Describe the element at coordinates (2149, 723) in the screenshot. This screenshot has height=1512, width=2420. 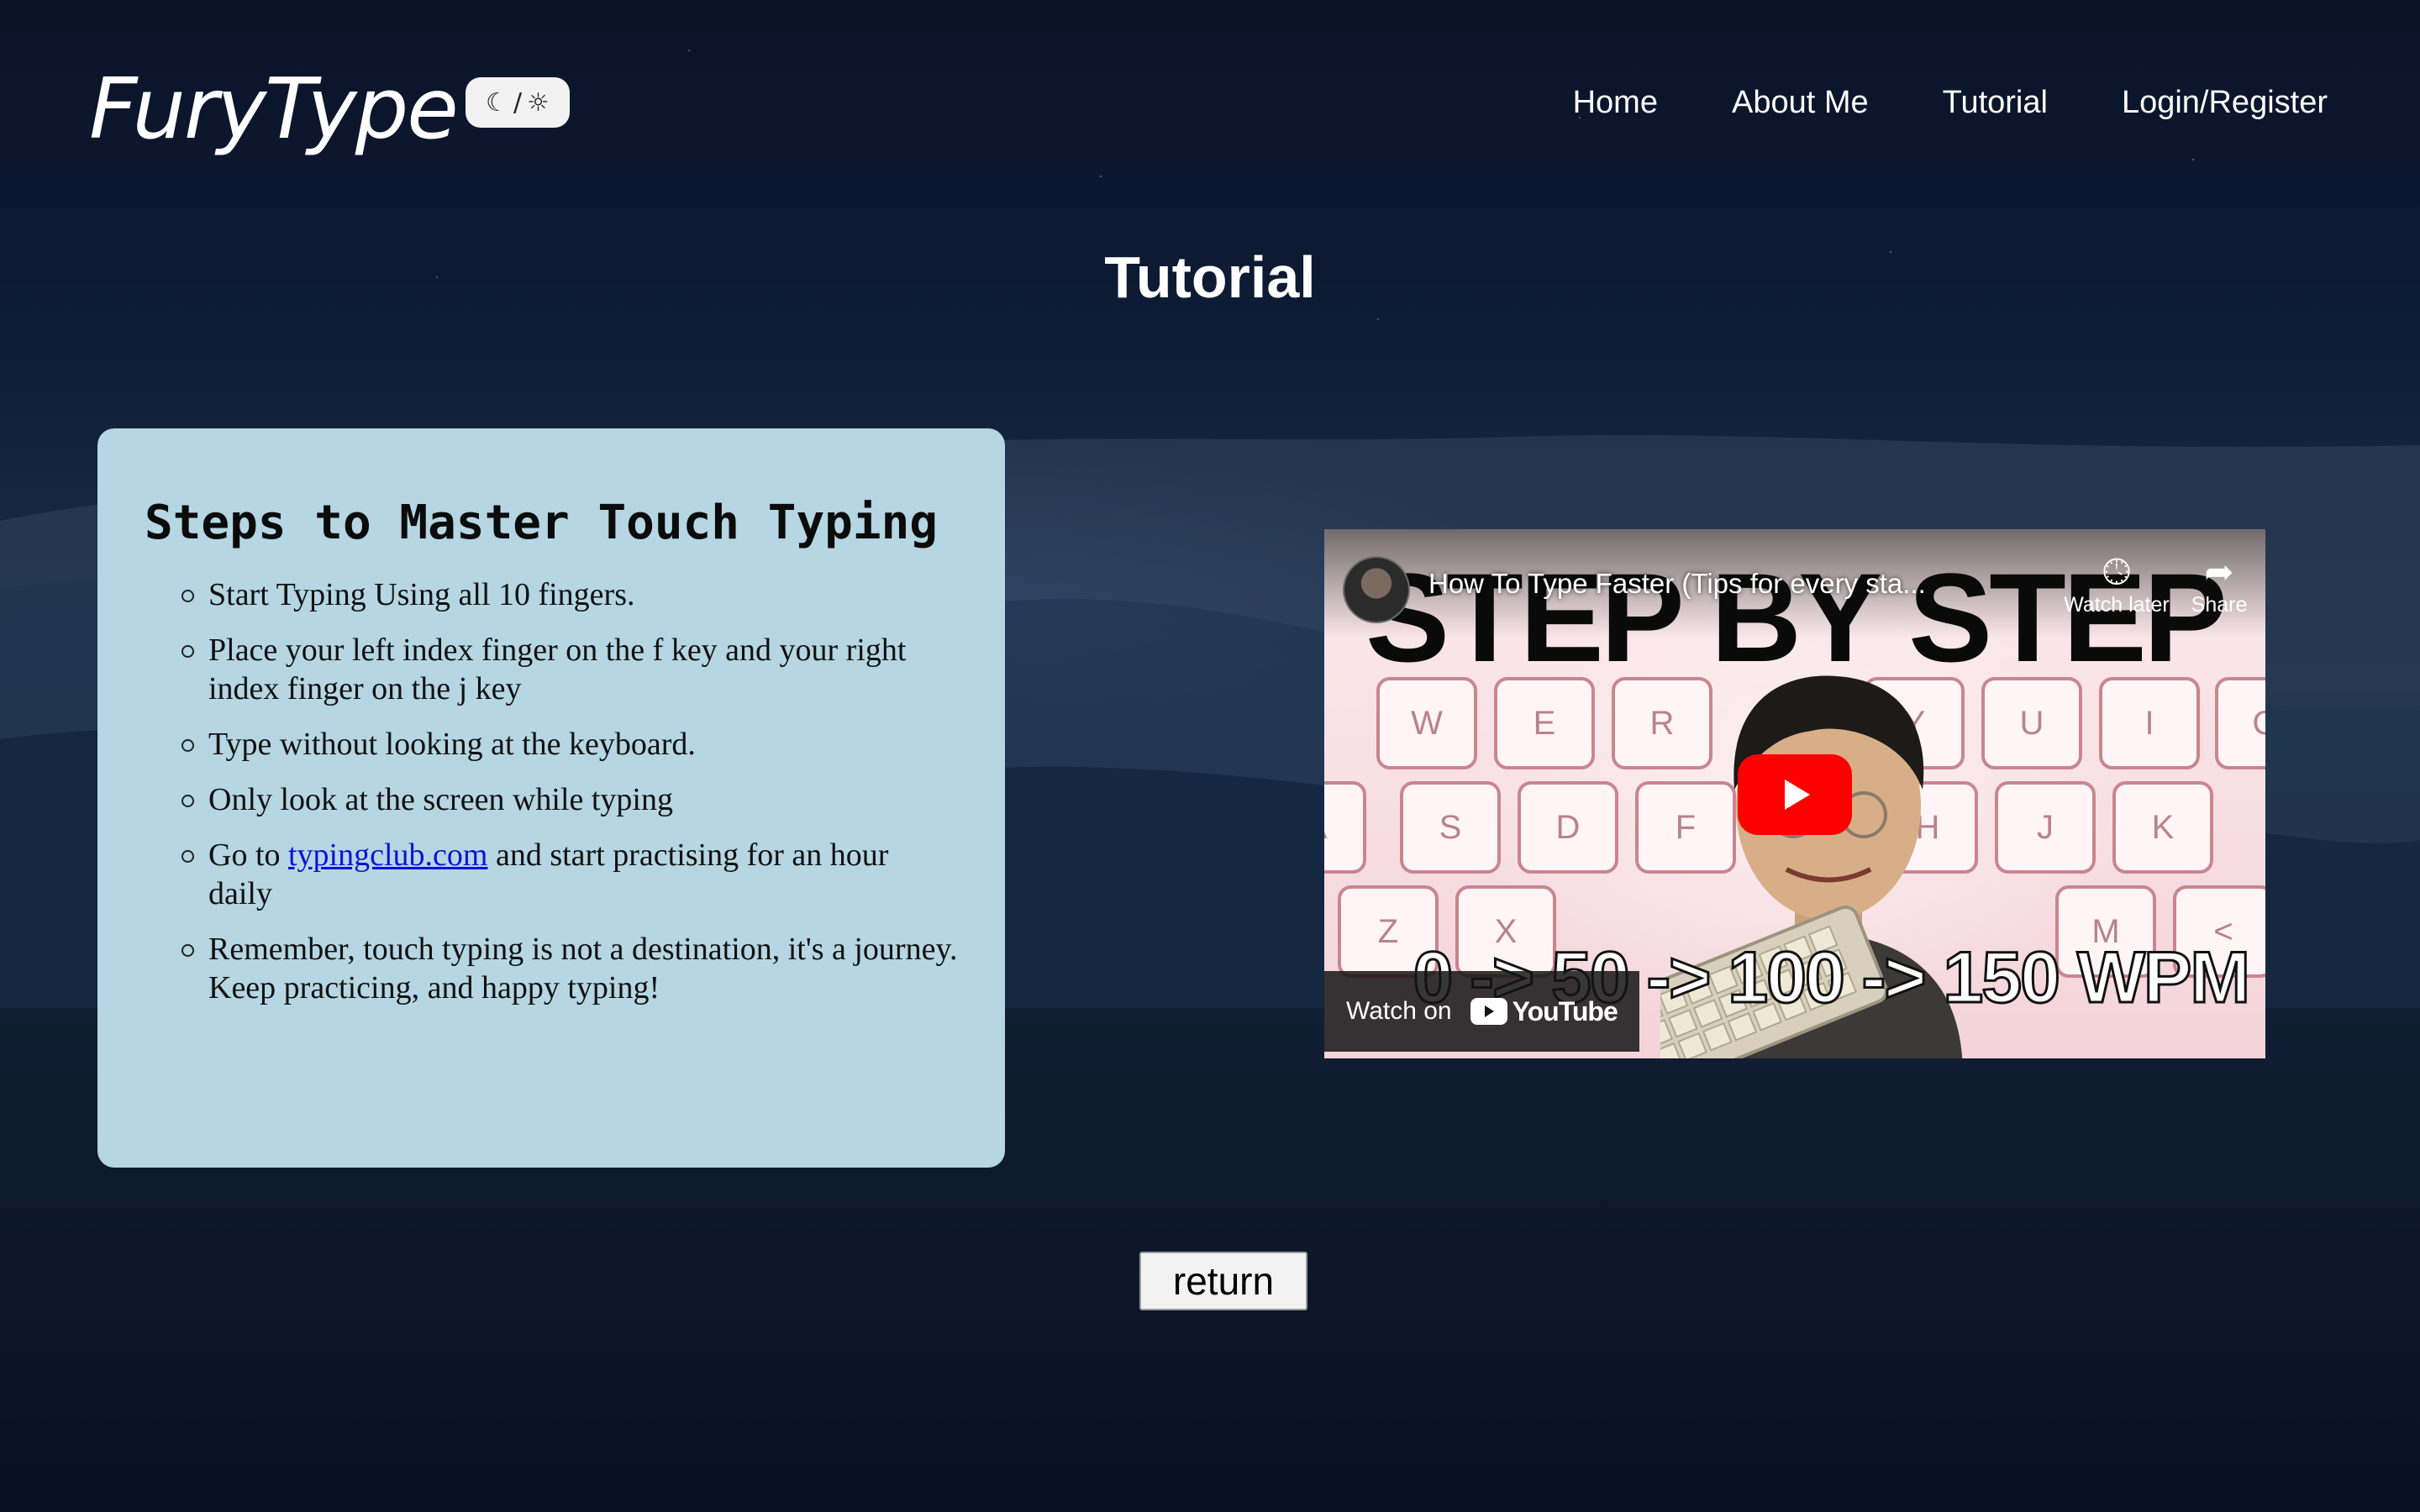
I see `key-i: I` at that location.